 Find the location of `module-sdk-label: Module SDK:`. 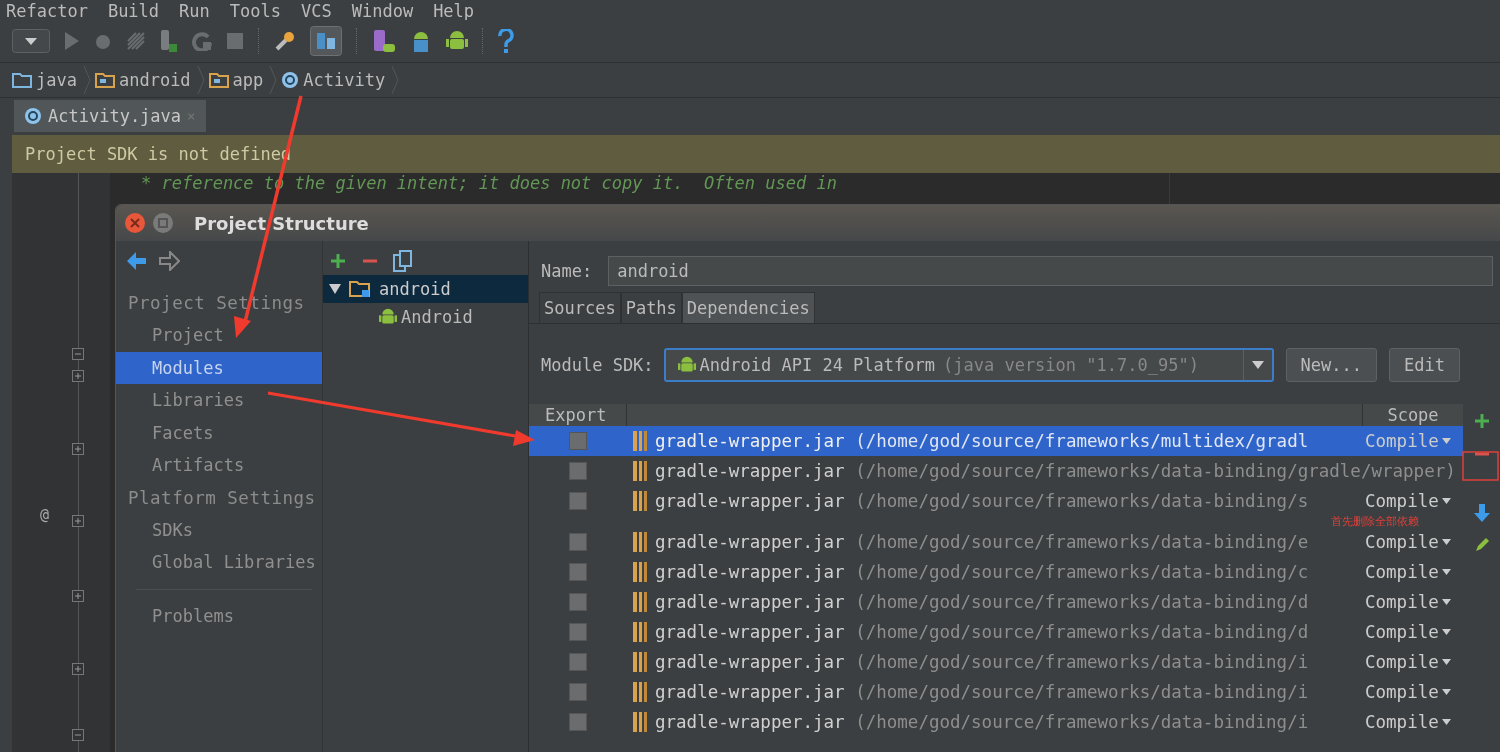

module-sdk-label: Module SDK: is located at coordinates (597, 365).